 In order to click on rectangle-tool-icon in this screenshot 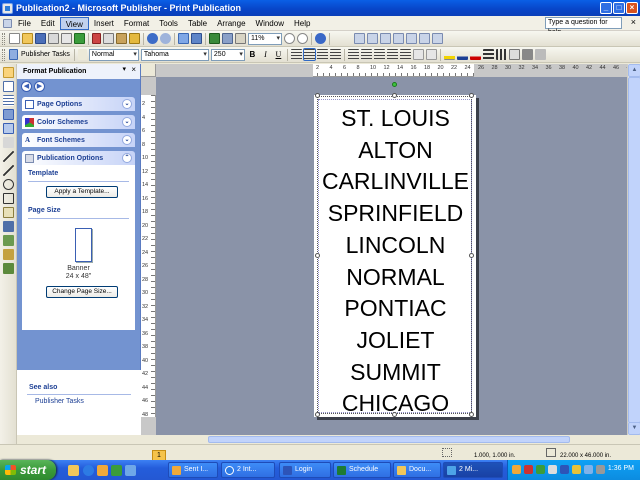, I will do `click(8, 198)`.